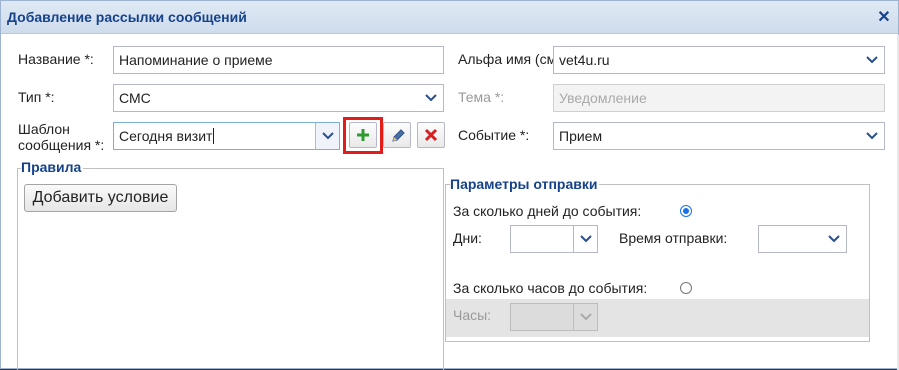 This screenshot has width=899, height=370. I want to click on close-icon: ✕, so click(884, 18).